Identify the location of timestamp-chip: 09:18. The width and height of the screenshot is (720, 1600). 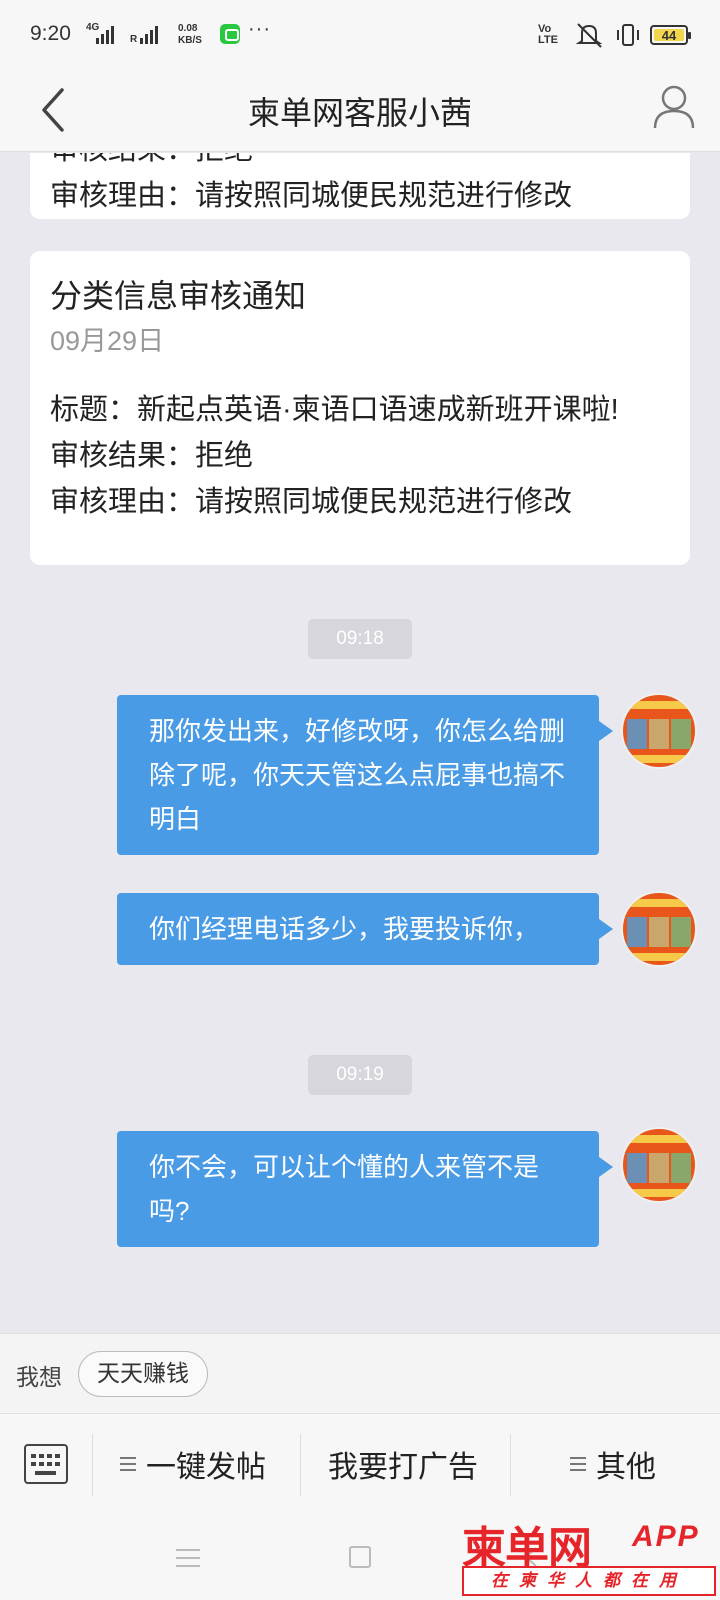
(360, 639).